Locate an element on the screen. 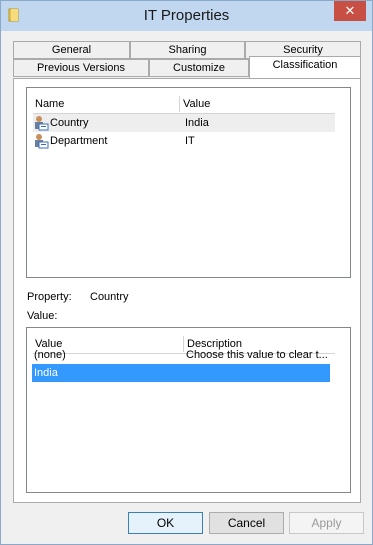 The image size is (373, 545). title-bar: IT Properties ✕ is located at coordinates (186, 16).